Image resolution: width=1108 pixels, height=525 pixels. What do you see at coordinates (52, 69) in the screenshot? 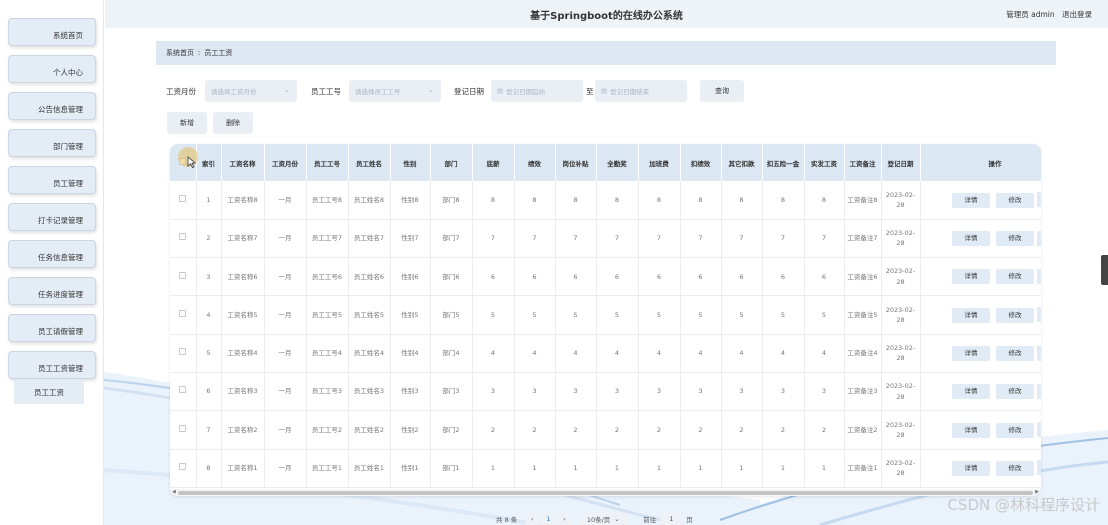
I see `sidebar-item-profile: 个人中心` at bounding box center [52, 69].